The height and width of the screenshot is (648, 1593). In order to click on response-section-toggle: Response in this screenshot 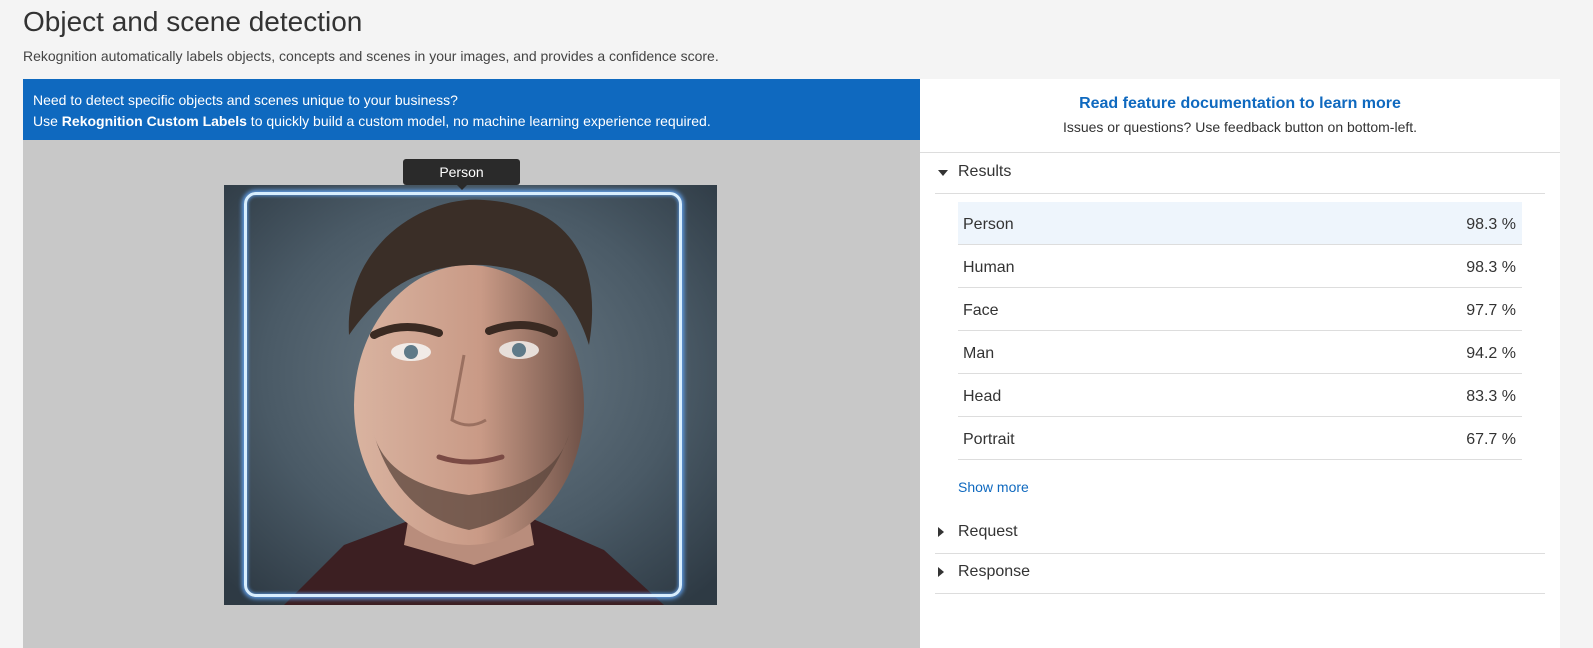, I will do `click(1240, 573)`.